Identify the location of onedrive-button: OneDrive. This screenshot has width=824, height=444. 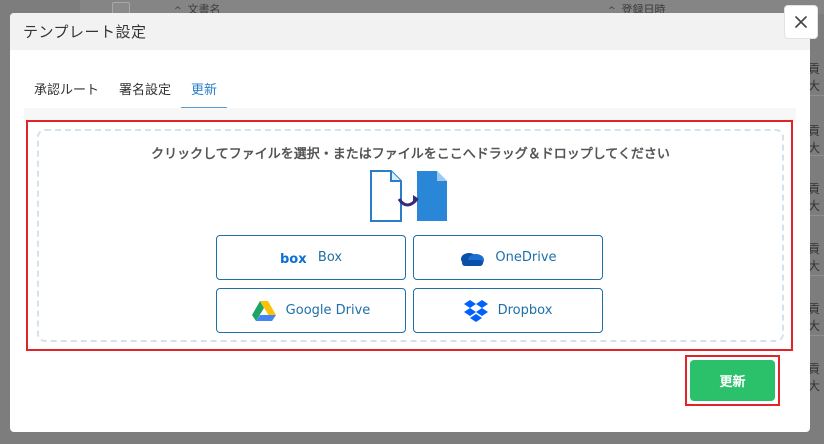
(508, 257).